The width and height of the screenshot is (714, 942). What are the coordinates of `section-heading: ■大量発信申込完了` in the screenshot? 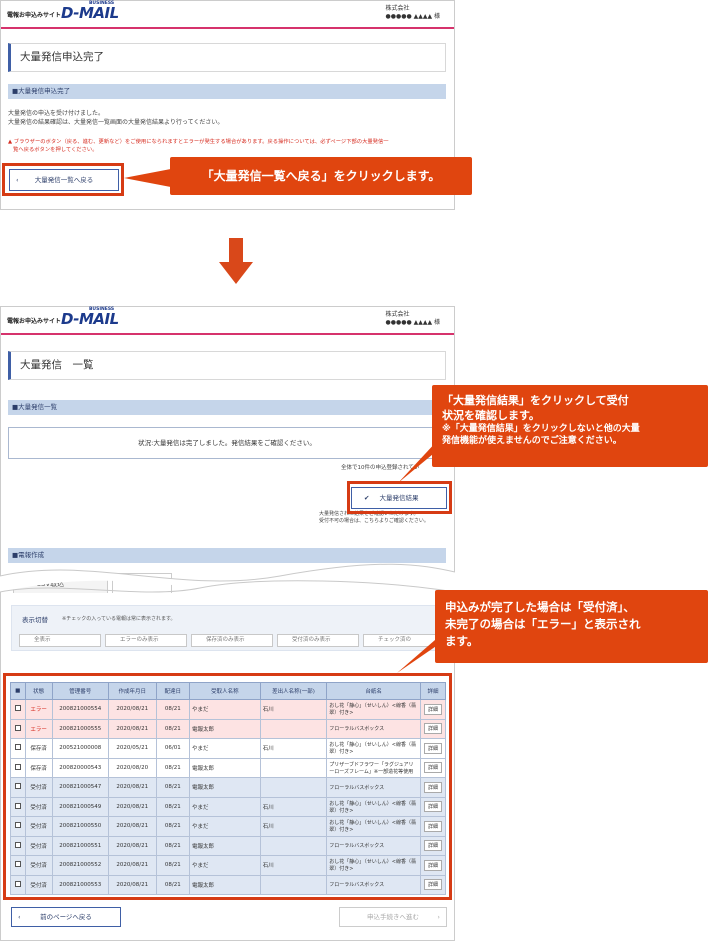 It's located at (227, 91).